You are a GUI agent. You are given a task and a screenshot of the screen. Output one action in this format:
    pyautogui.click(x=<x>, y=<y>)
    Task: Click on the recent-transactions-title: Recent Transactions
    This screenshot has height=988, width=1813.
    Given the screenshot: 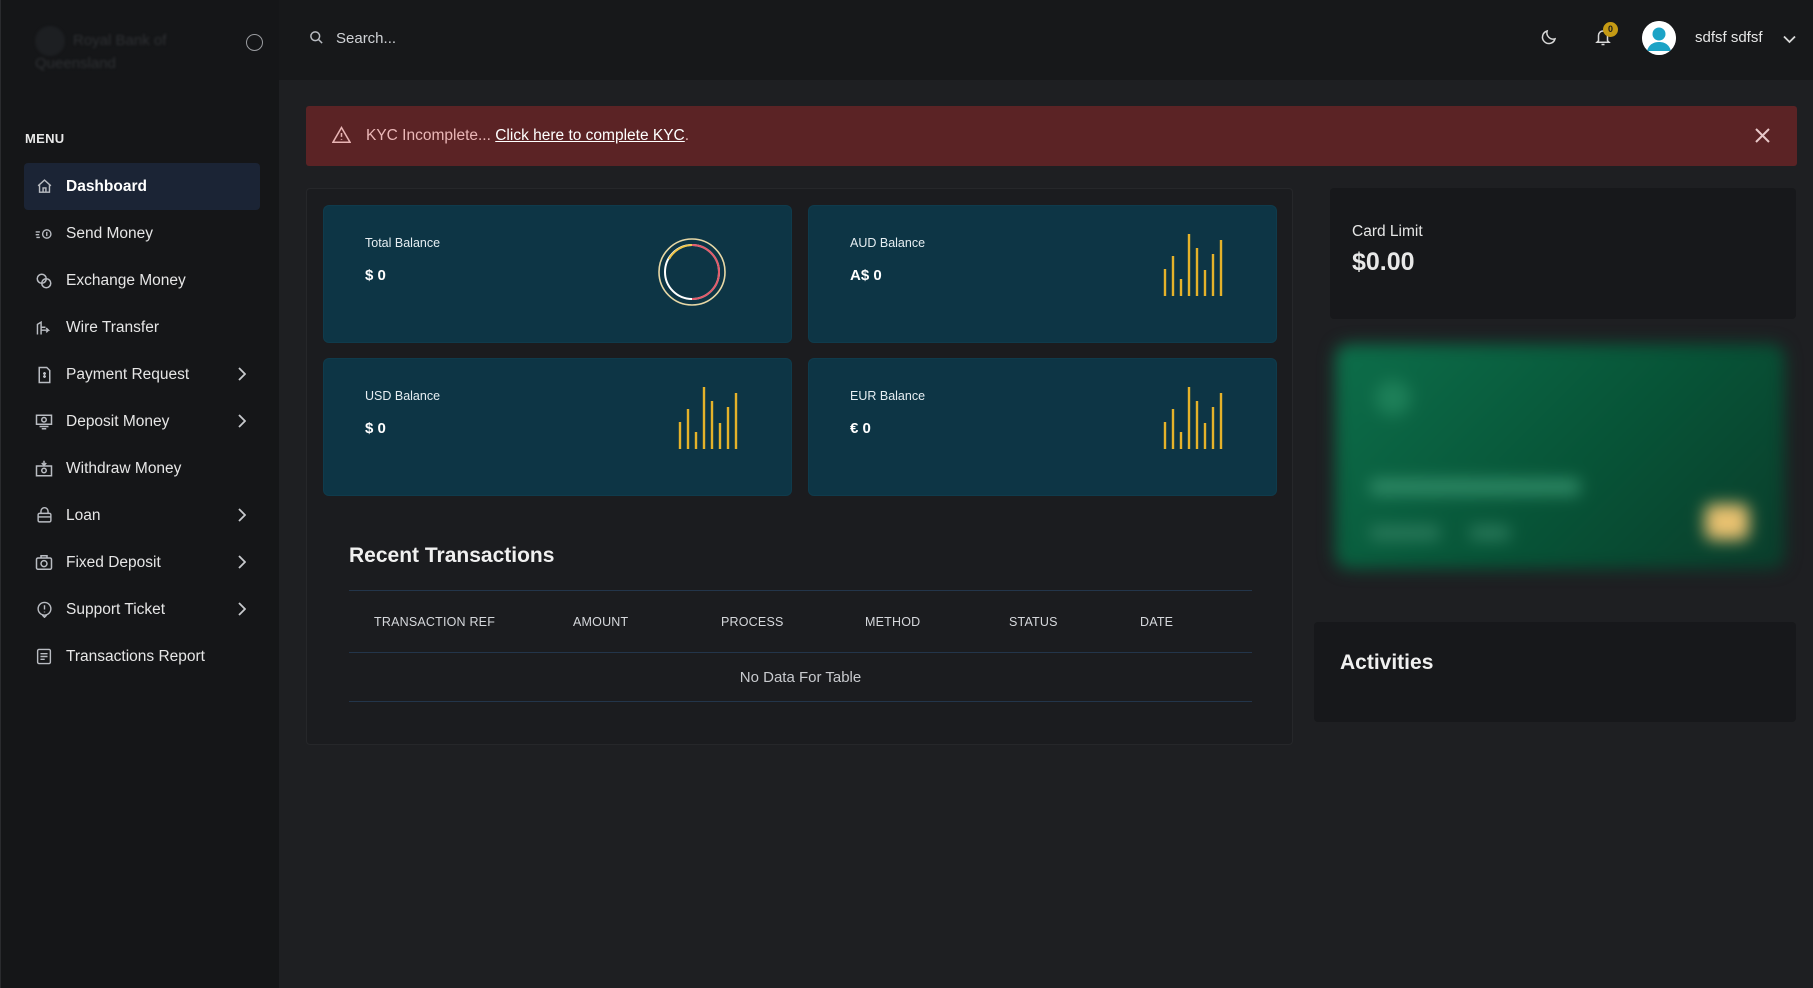 What is the action you would take?
    pyautogui.click(x=452, y=555)
    